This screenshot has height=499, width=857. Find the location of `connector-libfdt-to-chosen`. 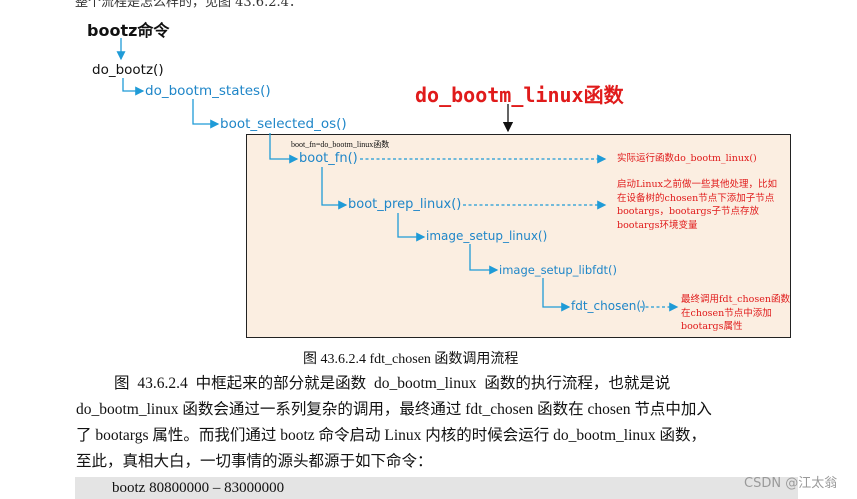

connector-libfdt-to-chosen is located at coordinates (556, 295).